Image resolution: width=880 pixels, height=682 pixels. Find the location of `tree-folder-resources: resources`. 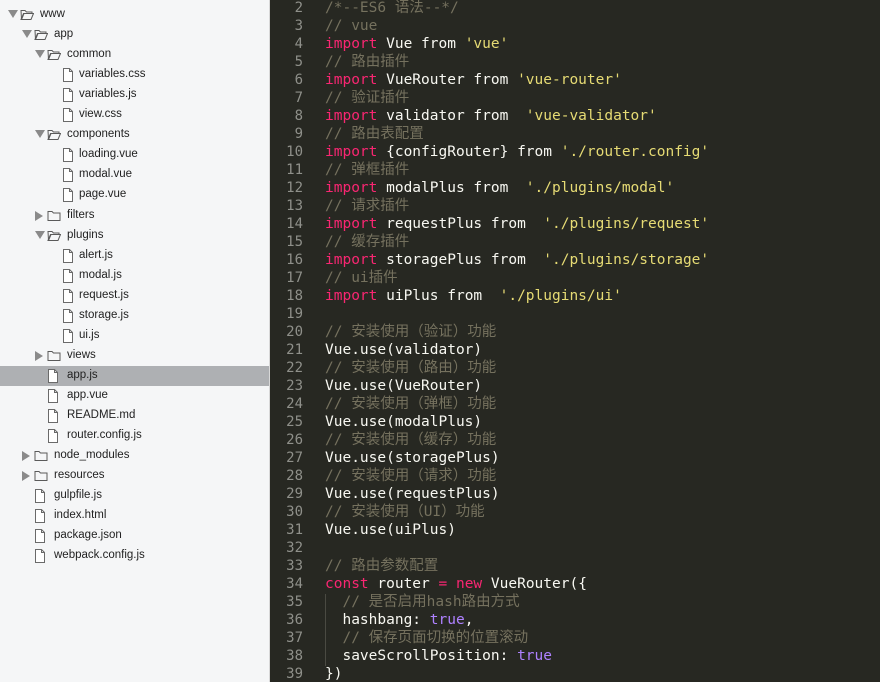

tree-folder-resources: resources is located at coordinates (134, 476).